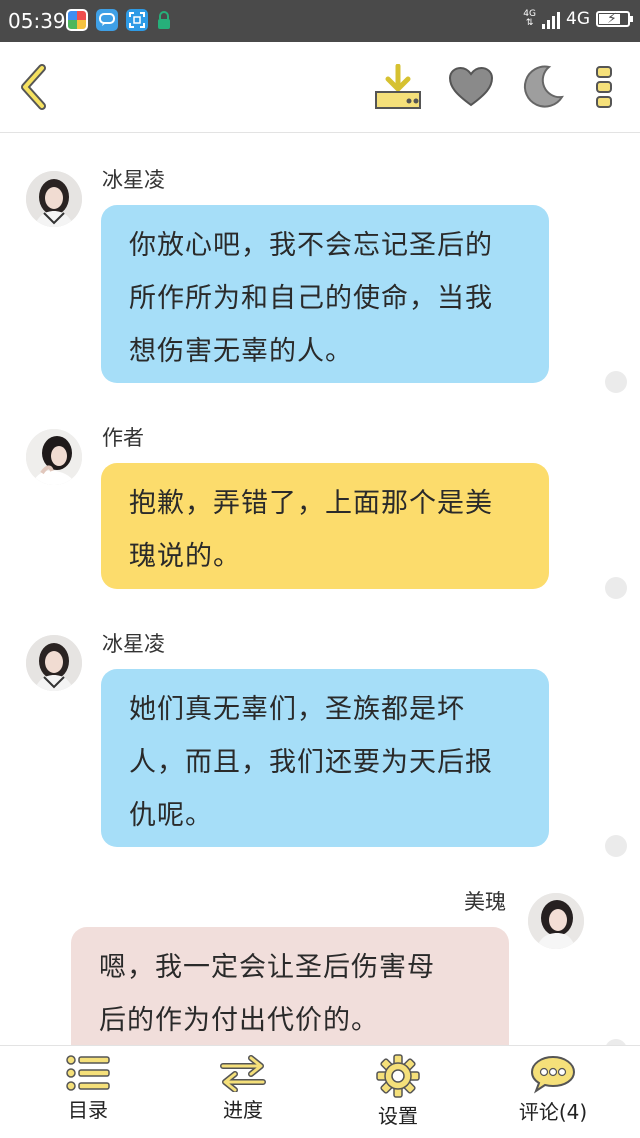 The image size is (640, 1138). Describe the element at coordinates (553, 1112) in the screenshot. I see `nav-label: 评论(4)` at that location.